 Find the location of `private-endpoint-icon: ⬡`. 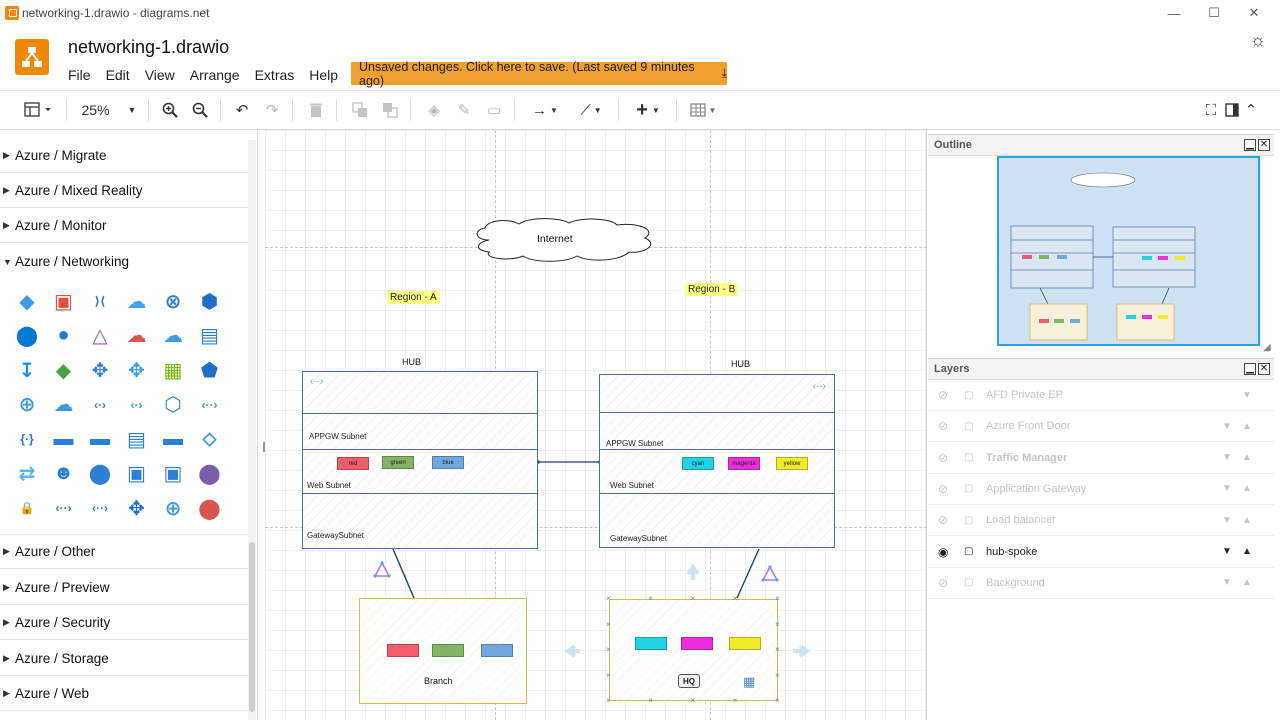

private-endpoint-icon: ⬡ is located at coordinates (173, 405).